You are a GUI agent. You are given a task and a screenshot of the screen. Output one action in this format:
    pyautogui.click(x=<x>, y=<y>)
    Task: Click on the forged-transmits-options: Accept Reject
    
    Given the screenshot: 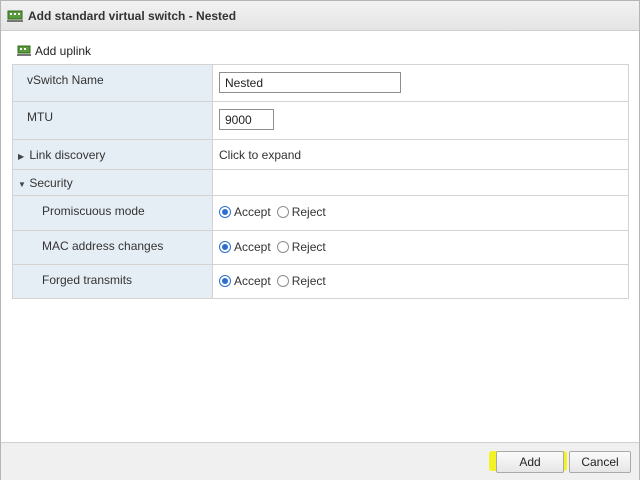 What is the action you would take?
    pyautogui.click(x=275, y=281)
    